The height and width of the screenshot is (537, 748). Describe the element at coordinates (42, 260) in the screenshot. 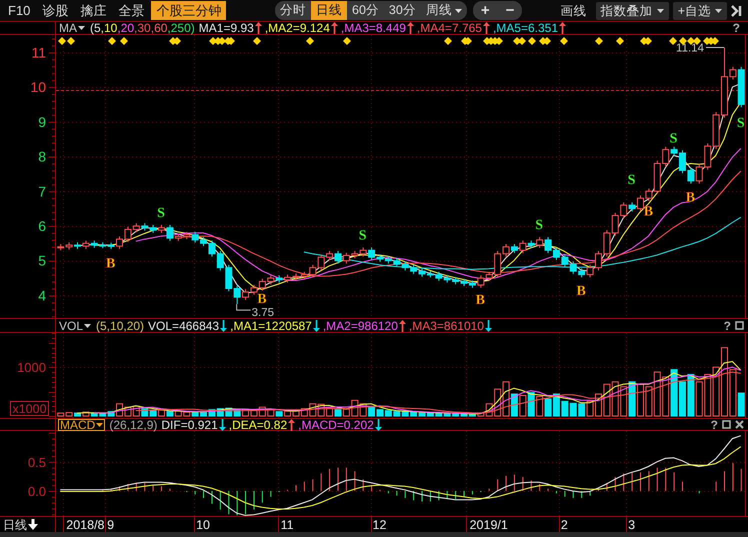

I see `price-tick-label: 5` at that location.